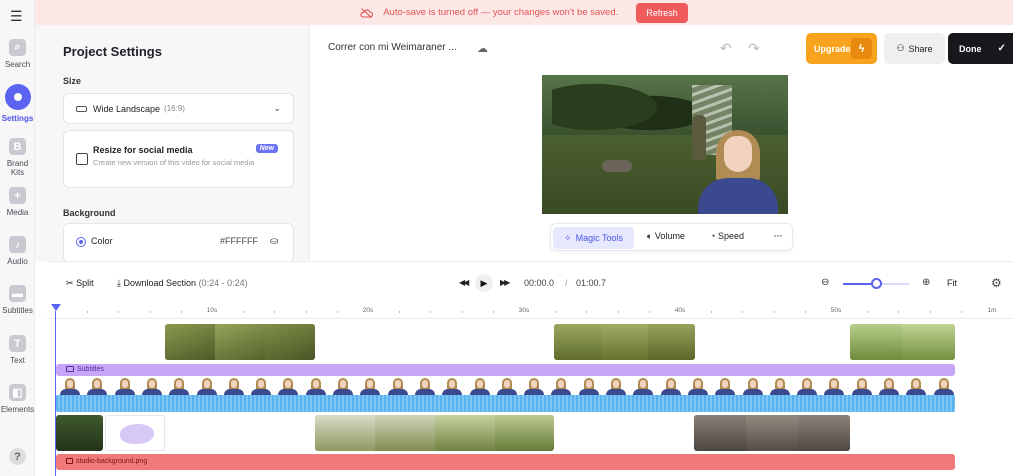  Describe the element at coordinates (662, 12) in the screenshot. I see `refresh-button: Refresh` at that location.